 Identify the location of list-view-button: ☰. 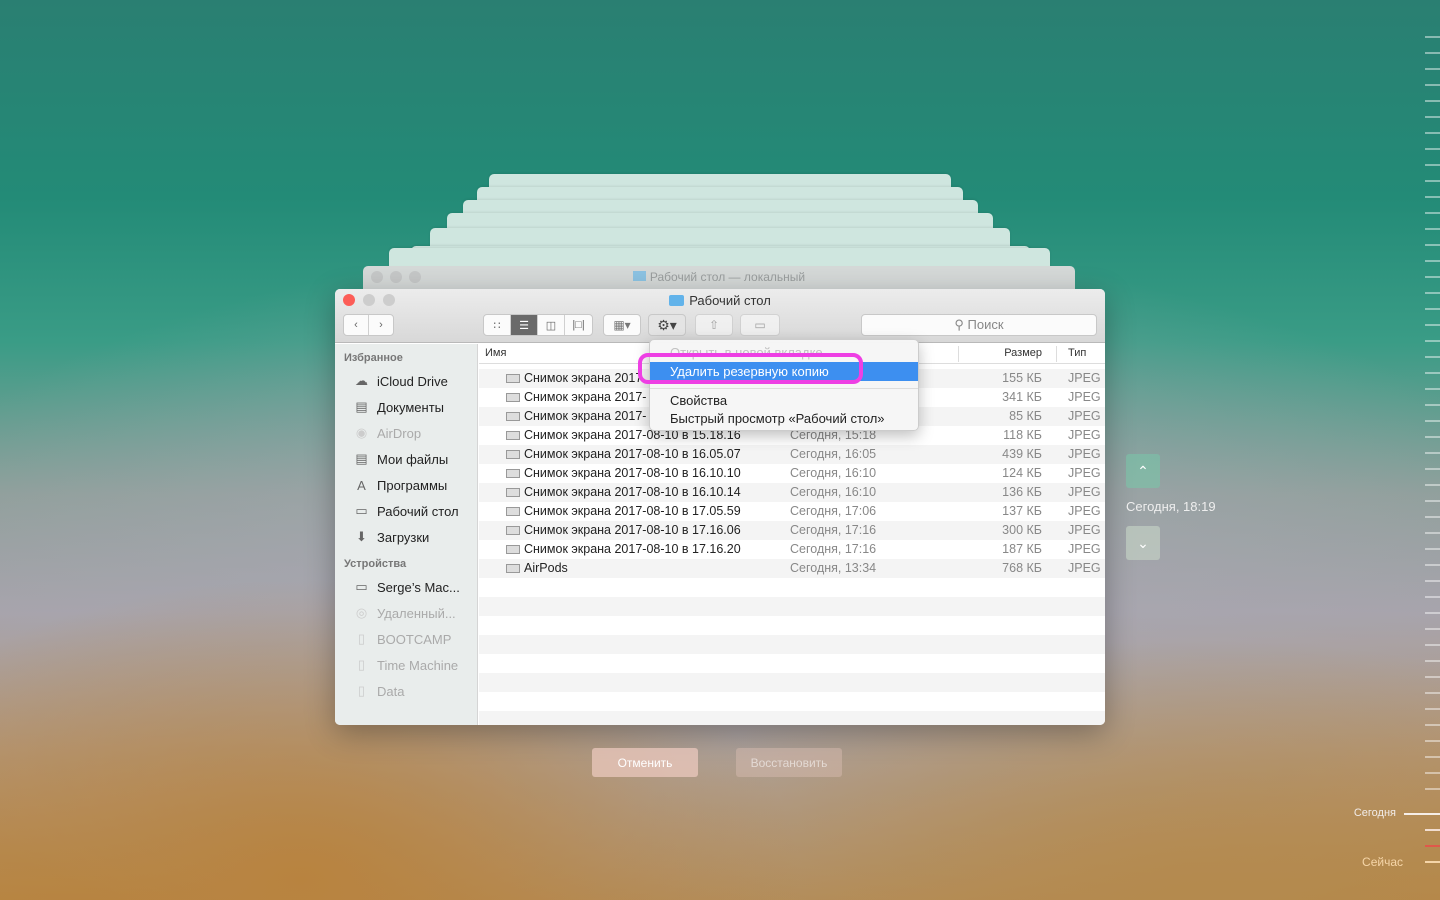
(524, 325).